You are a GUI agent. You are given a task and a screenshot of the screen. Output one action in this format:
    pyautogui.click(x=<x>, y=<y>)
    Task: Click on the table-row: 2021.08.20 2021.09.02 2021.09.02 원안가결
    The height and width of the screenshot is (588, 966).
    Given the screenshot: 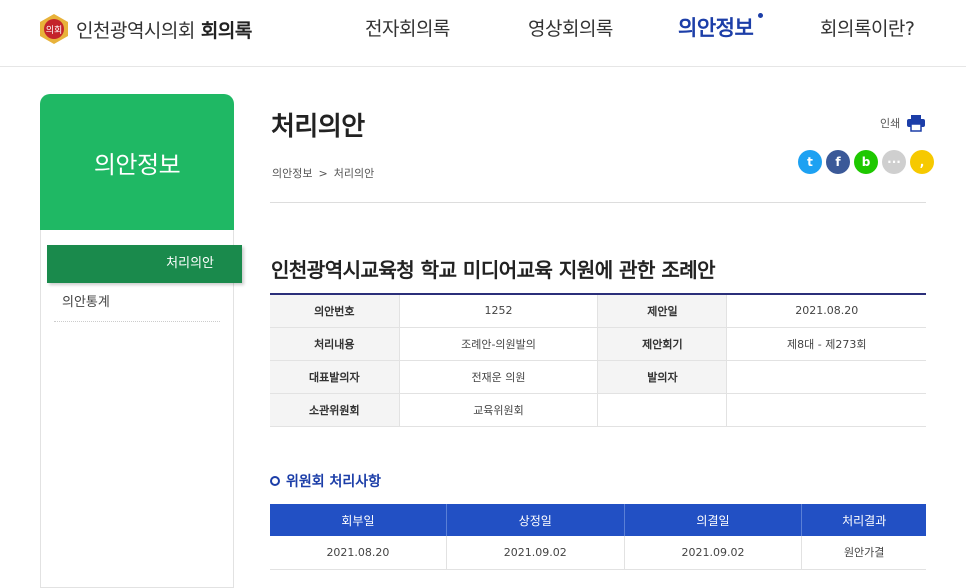 What is the action you would take?
    pyautogui.click(x=598, y=553)
    